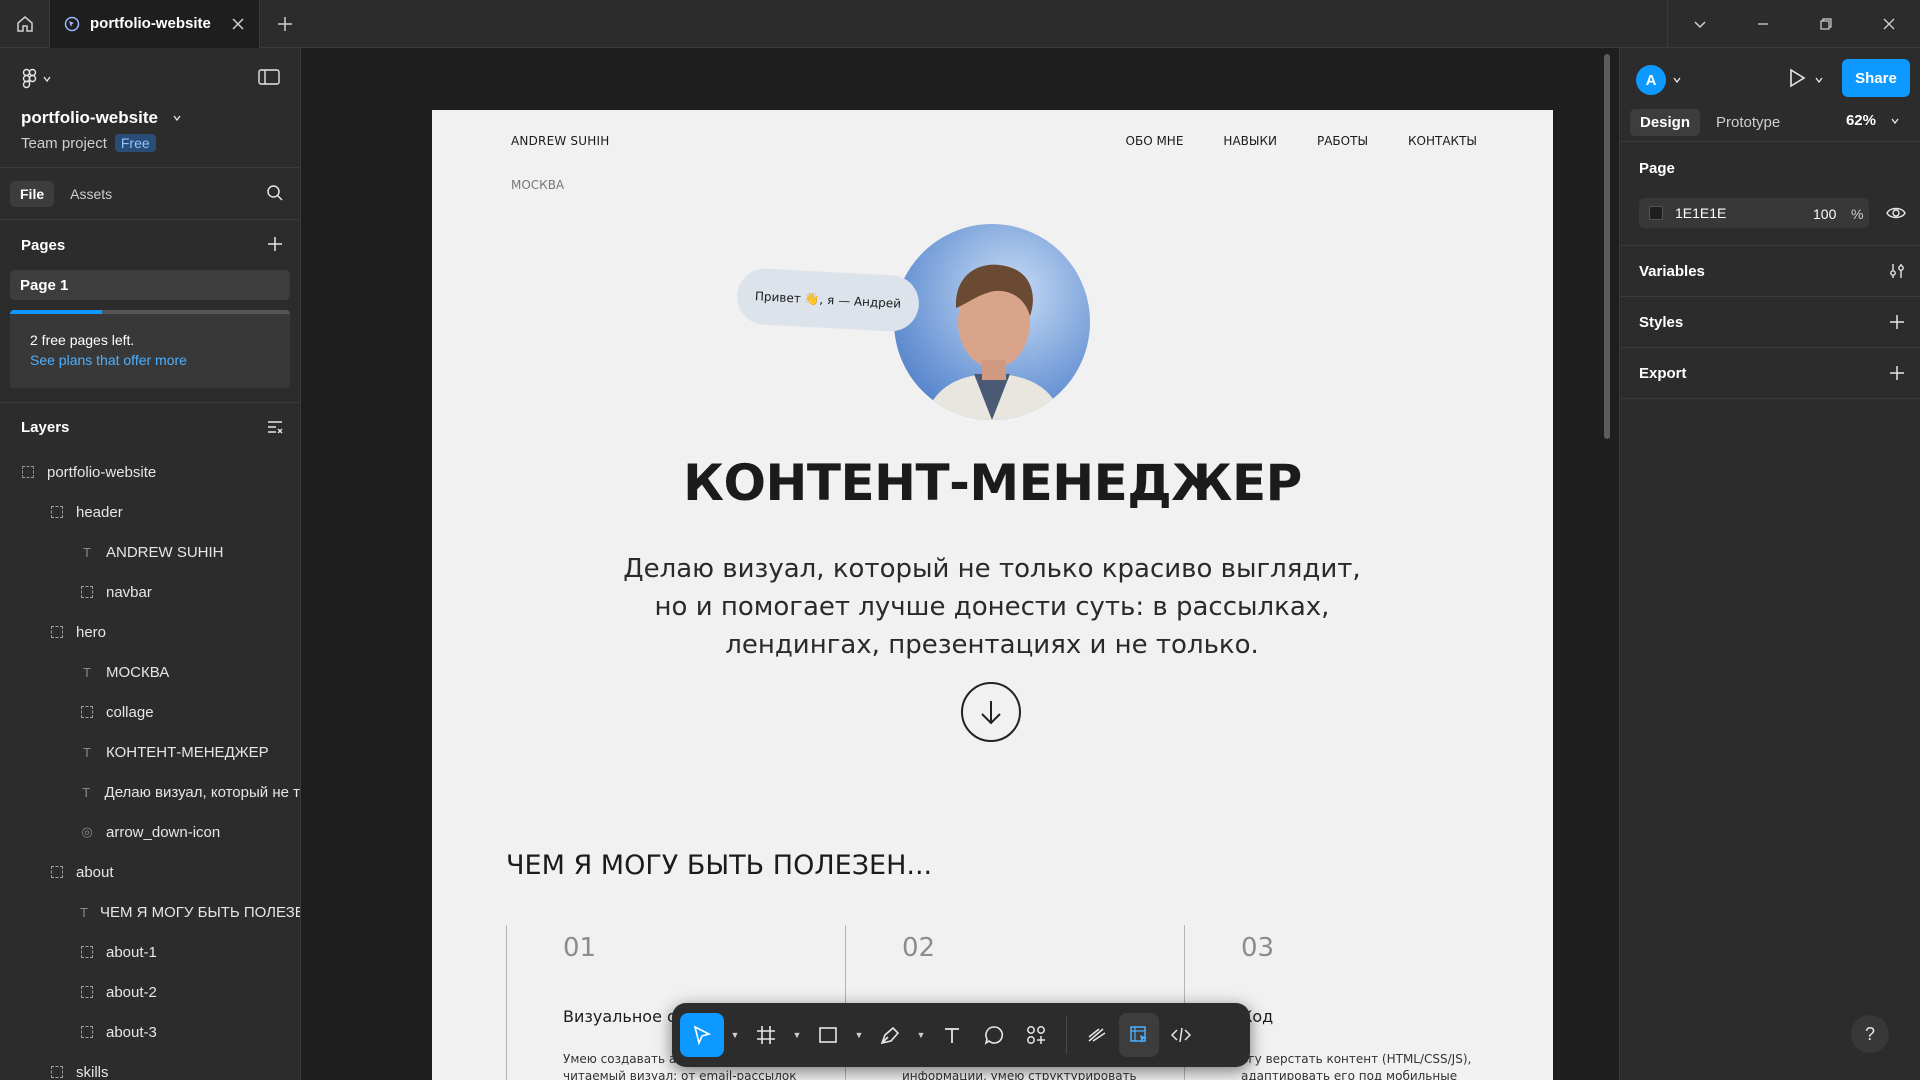 The height and width of the screenshot is (1080, 1920). What do you see at coordinates (1876, 78) in the screenshot?
I see `share-button: Share` at bounding box center [1876, 78].